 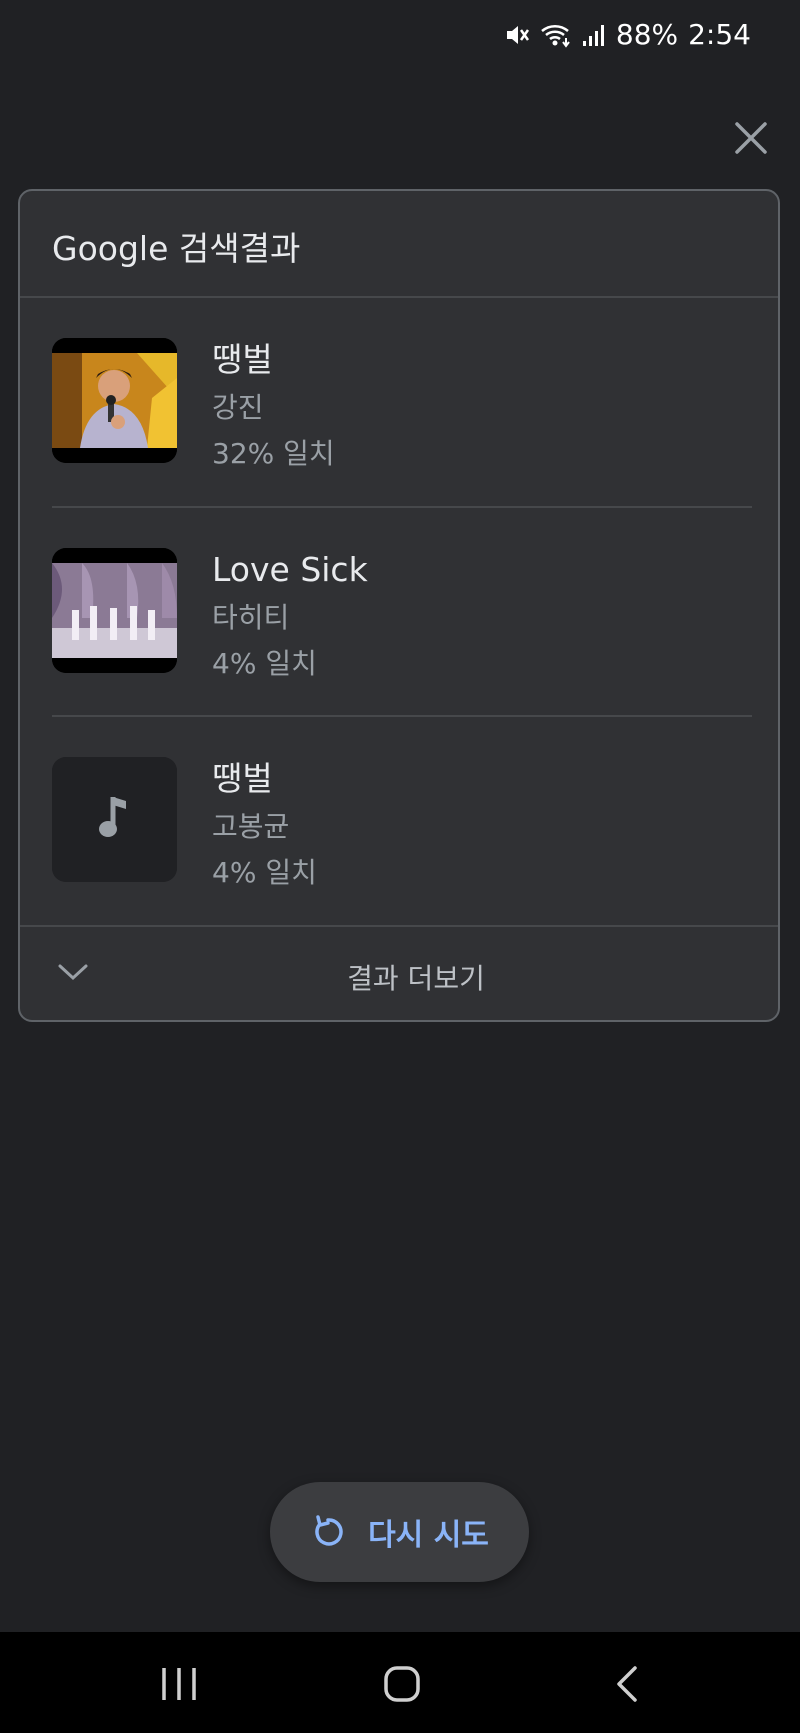 What do you see at coordinates (517, 35) in the screenshot?
I see `mute-icon` at bounding box center [517, 35].